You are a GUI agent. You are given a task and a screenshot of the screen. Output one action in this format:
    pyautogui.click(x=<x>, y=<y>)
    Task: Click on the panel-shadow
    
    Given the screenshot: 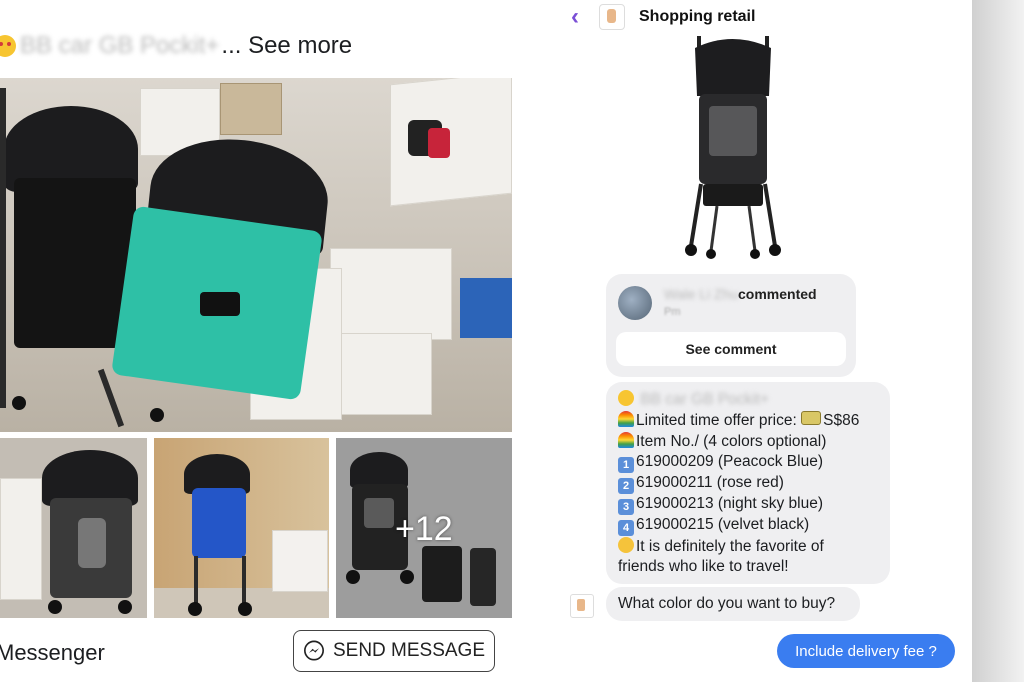 What is the action you would take?
    pyautogui.click(x=998, y=341)
    